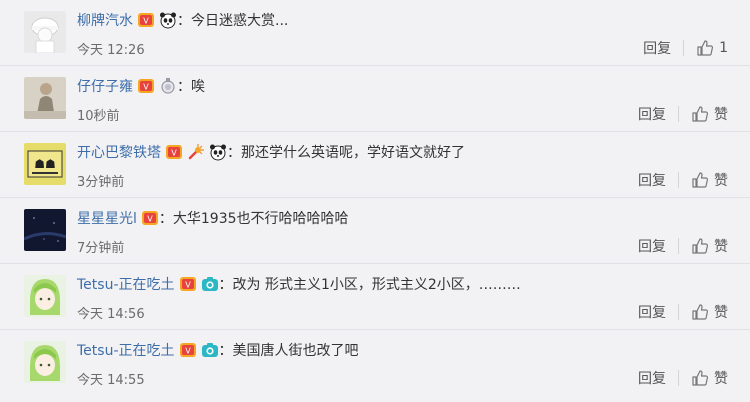 The image size is (750, 402). I want to click on username-link: 仔仔子雍, so click(105, 86).